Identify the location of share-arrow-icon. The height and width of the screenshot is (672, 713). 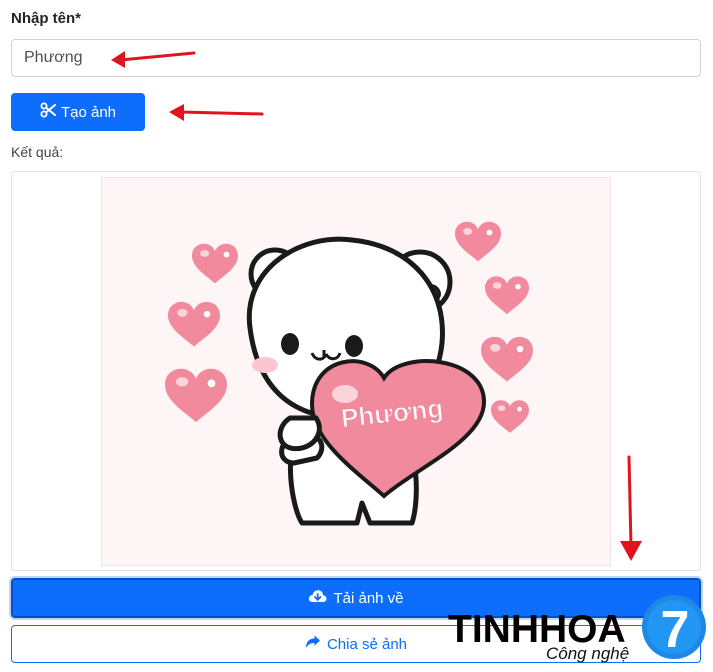
(313, 644).